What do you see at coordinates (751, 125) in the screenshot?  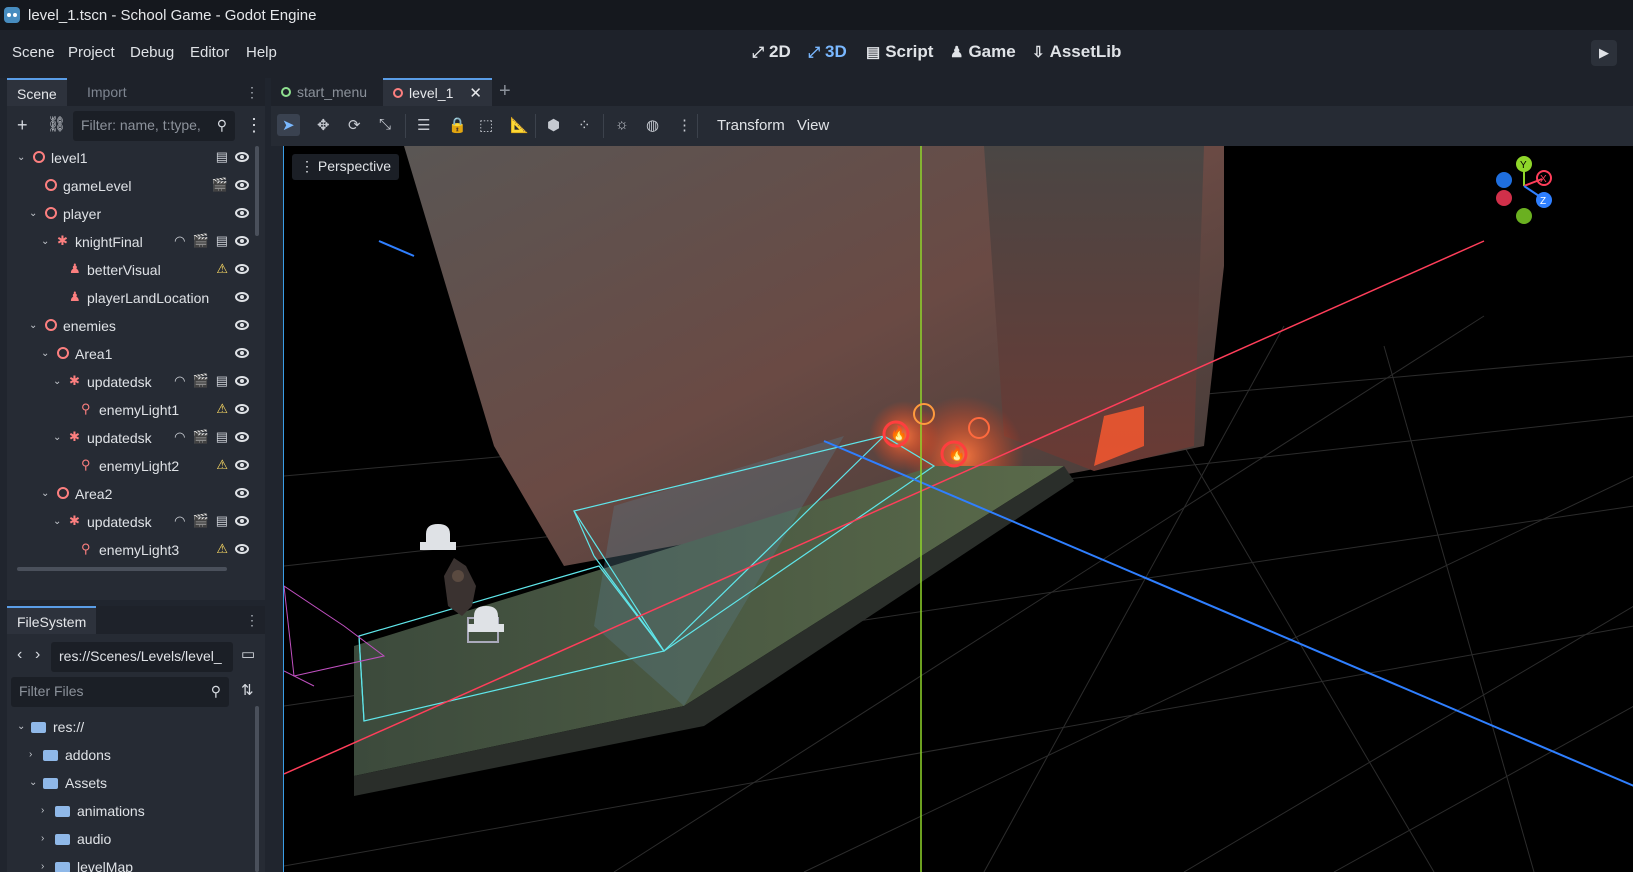 I see `transform-menu: Transform` at bounding box center [751, 125].